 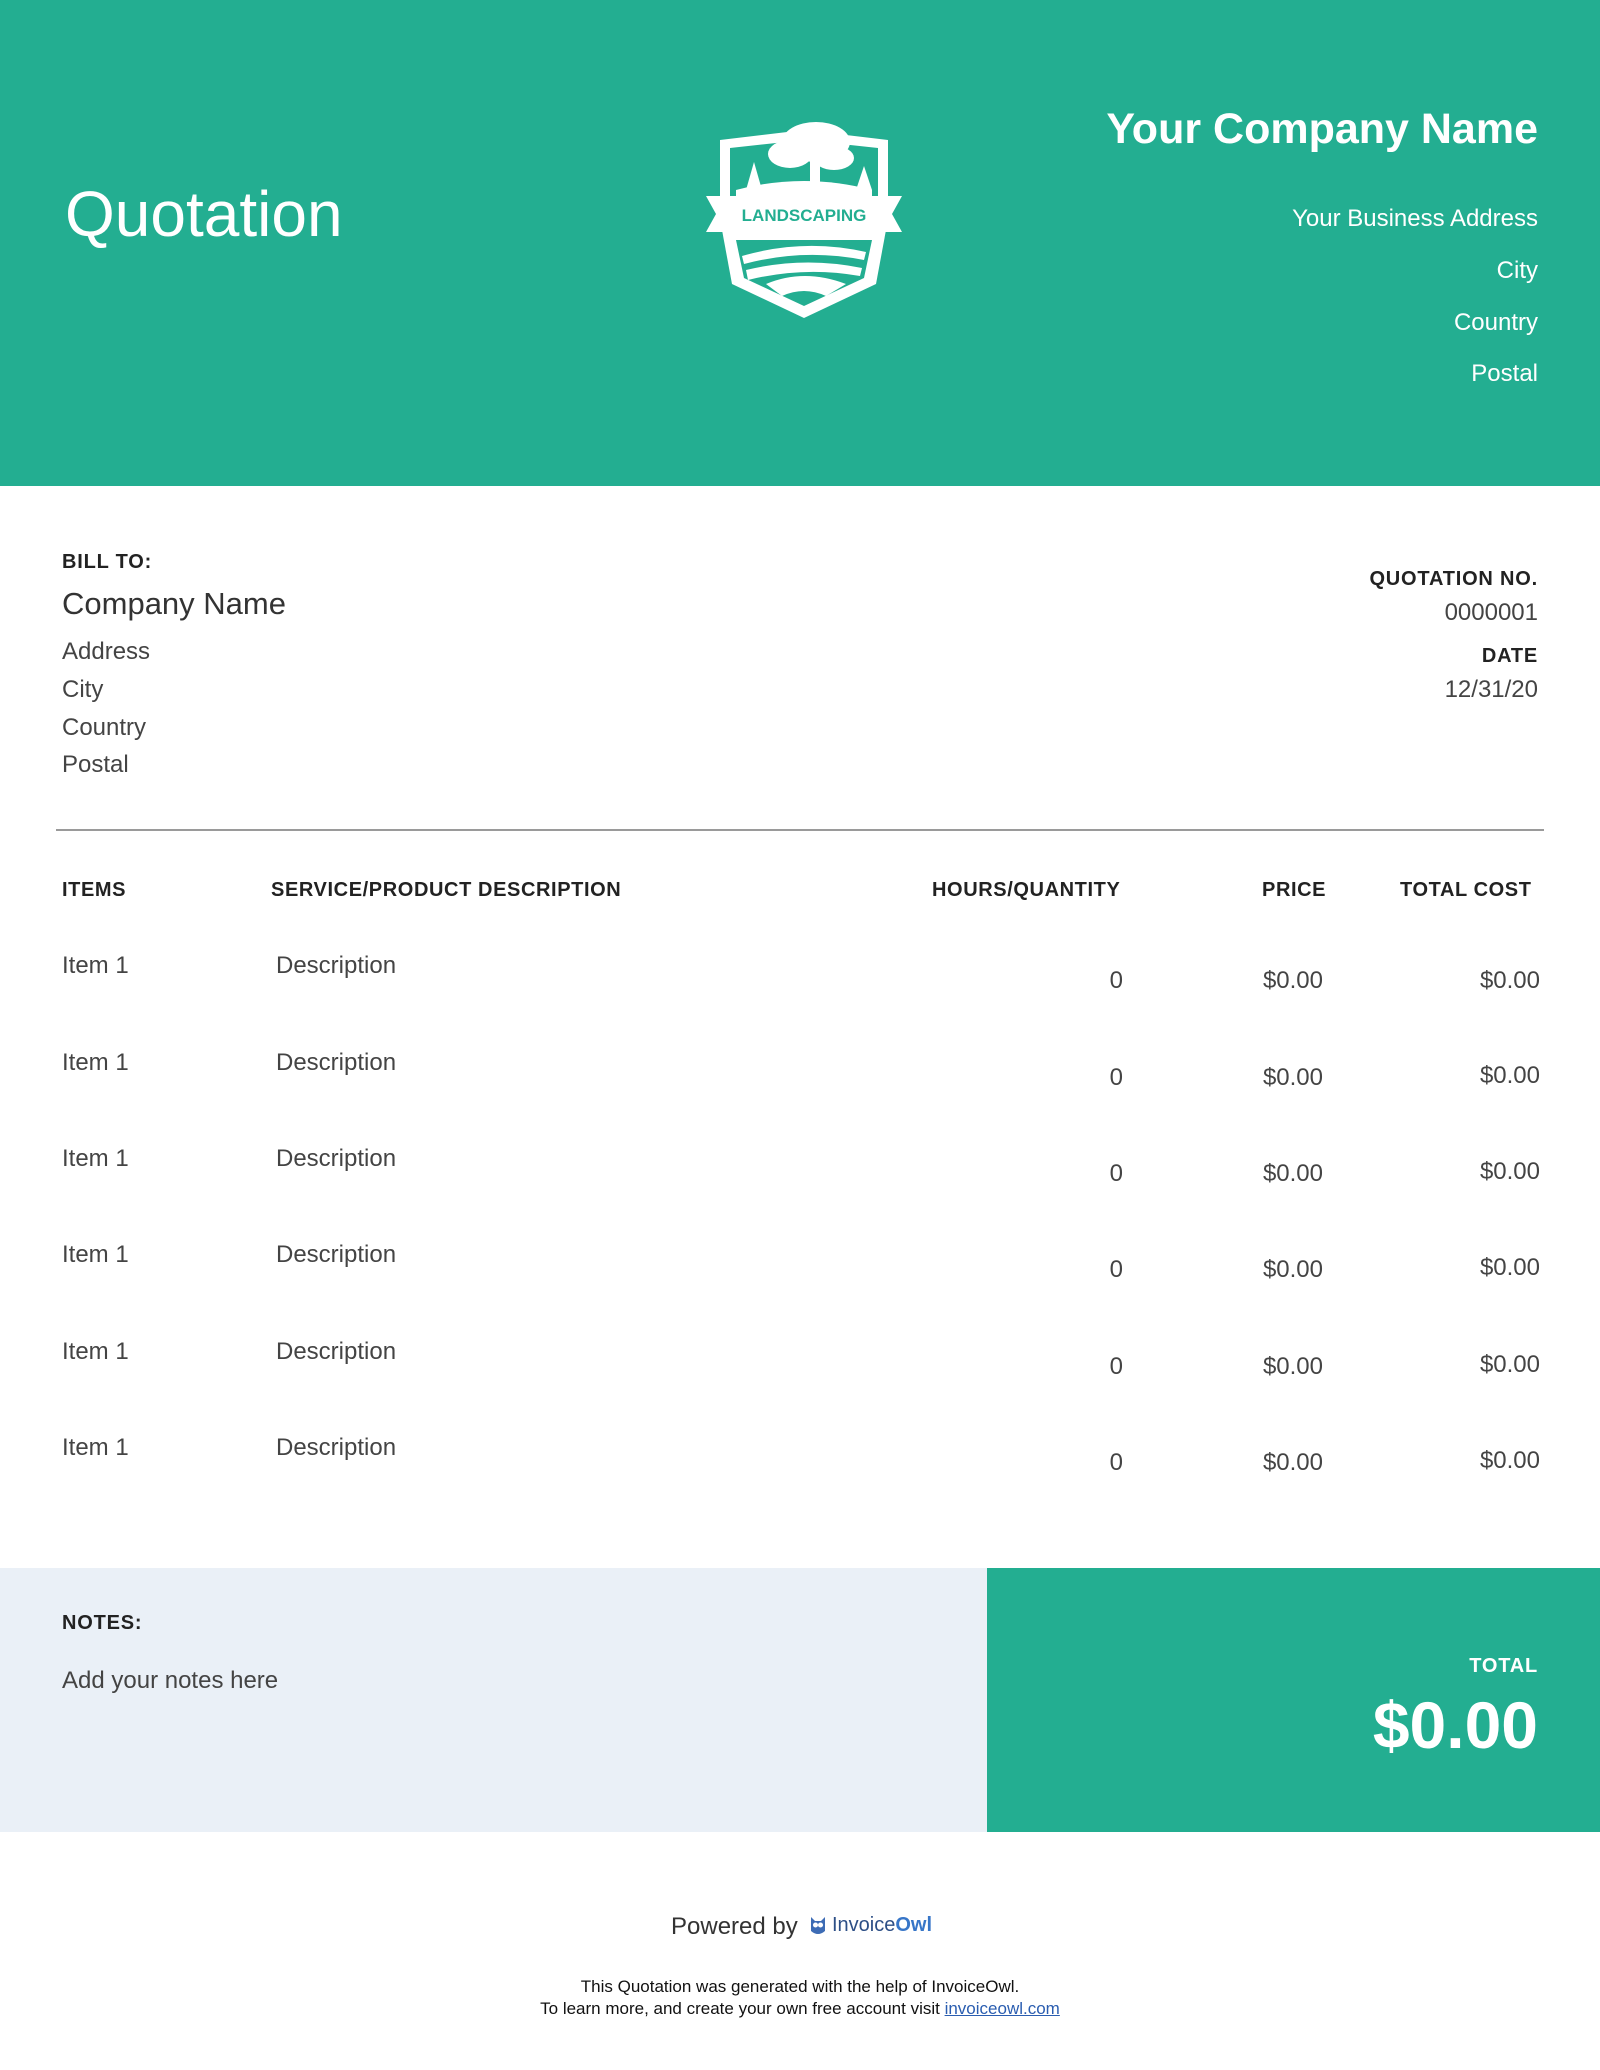 What do you see at coordinates (170, 1681) in the screenshot?
I see `notes-text: Add your notes here` at bounding box center [170, 1681].